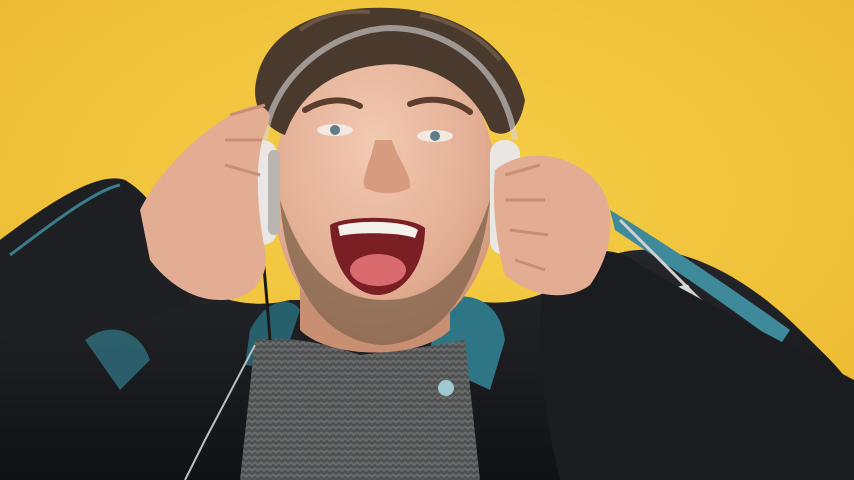 This screenshot has height=480, width=854. Describe the element at coordinates (446, 388) in the screenshot. I see `collar-button` at that location.